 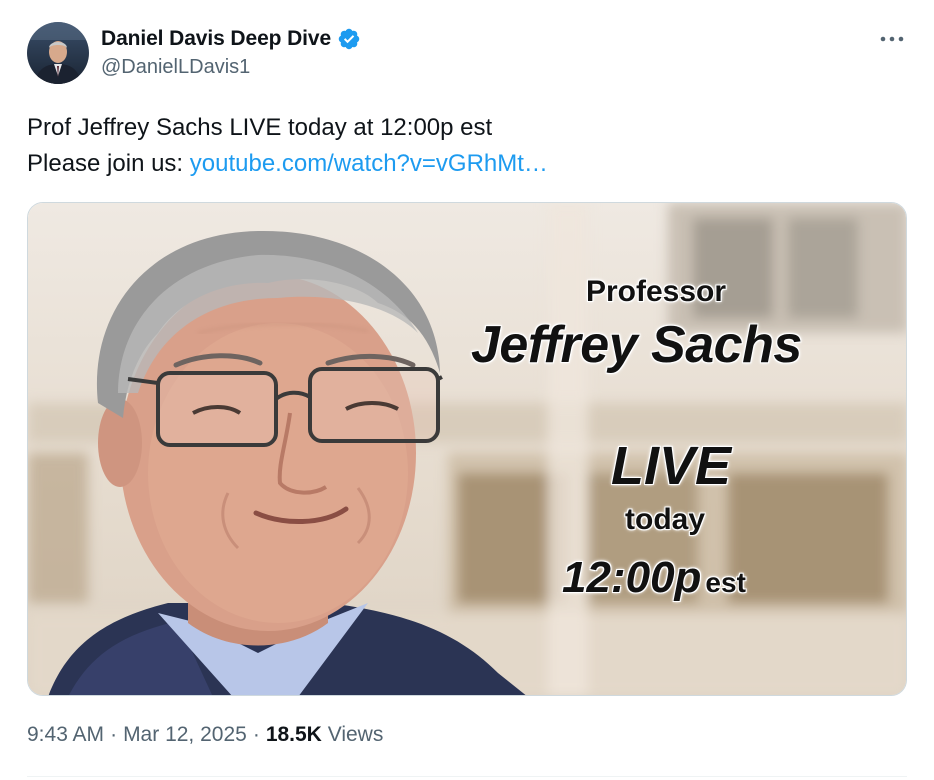 I want to click on avatar-icon, so click(x=58, y=53).